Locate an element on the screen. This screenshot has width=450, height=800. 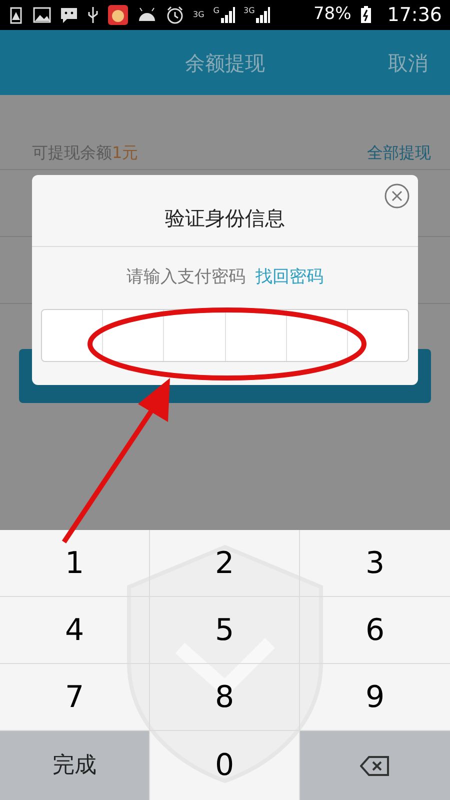
shield-icon is located at coordinates (225, 663).